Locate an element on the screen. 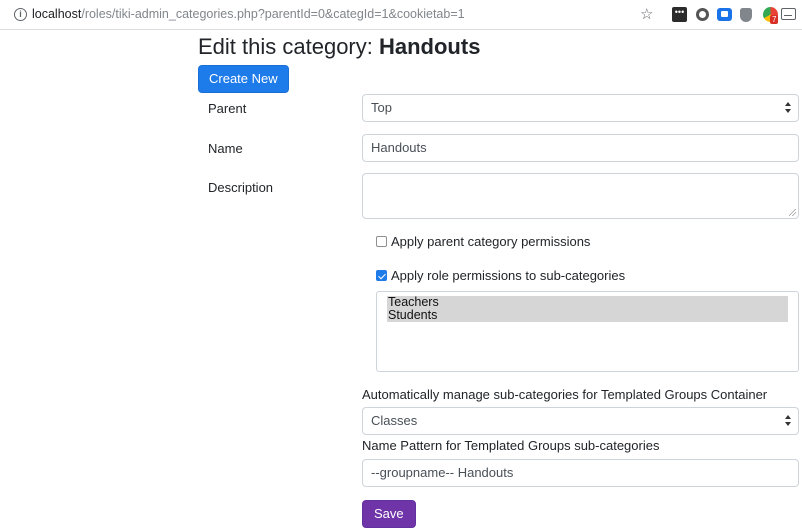 The image size is (802, 528). parent-select-value: Top is located at coordinates (381, 107).